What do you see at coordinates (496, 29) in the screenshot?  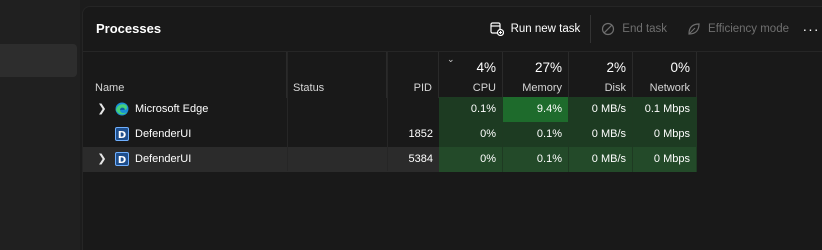 I see `run-task-icon` at bounding box center [496, 29].